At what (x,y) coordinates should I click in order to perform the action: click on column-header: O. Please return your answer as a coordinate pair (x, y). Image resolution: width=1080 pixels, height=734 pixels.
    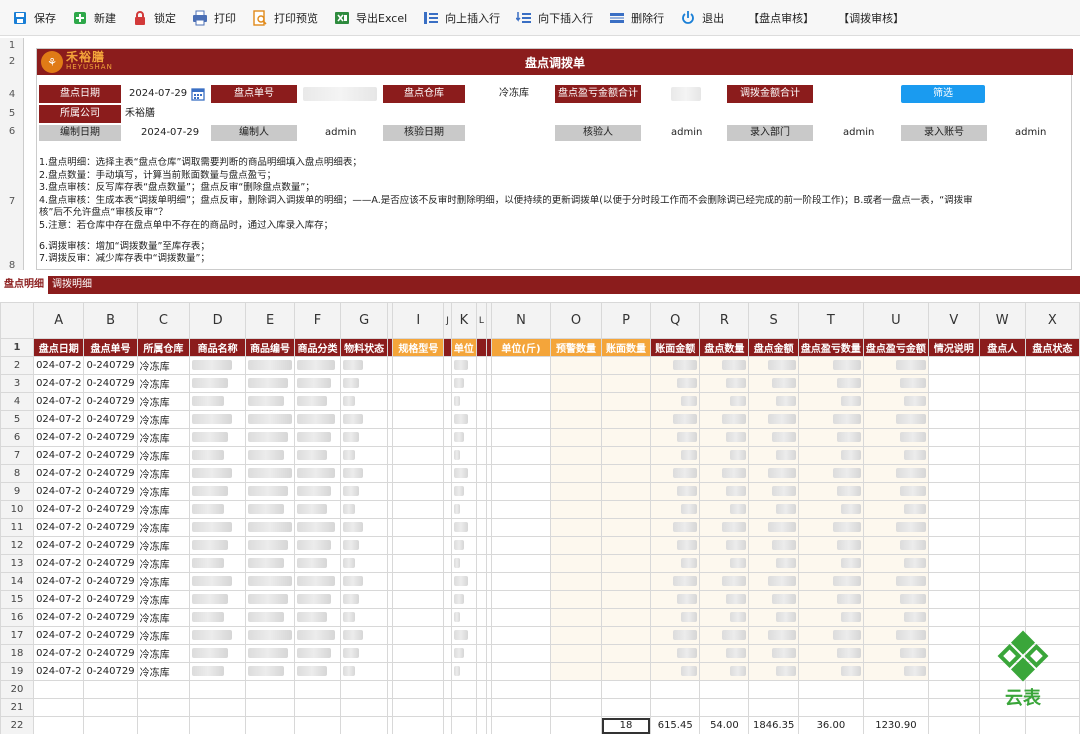
    Looking at the image, I should click on (576, 320).